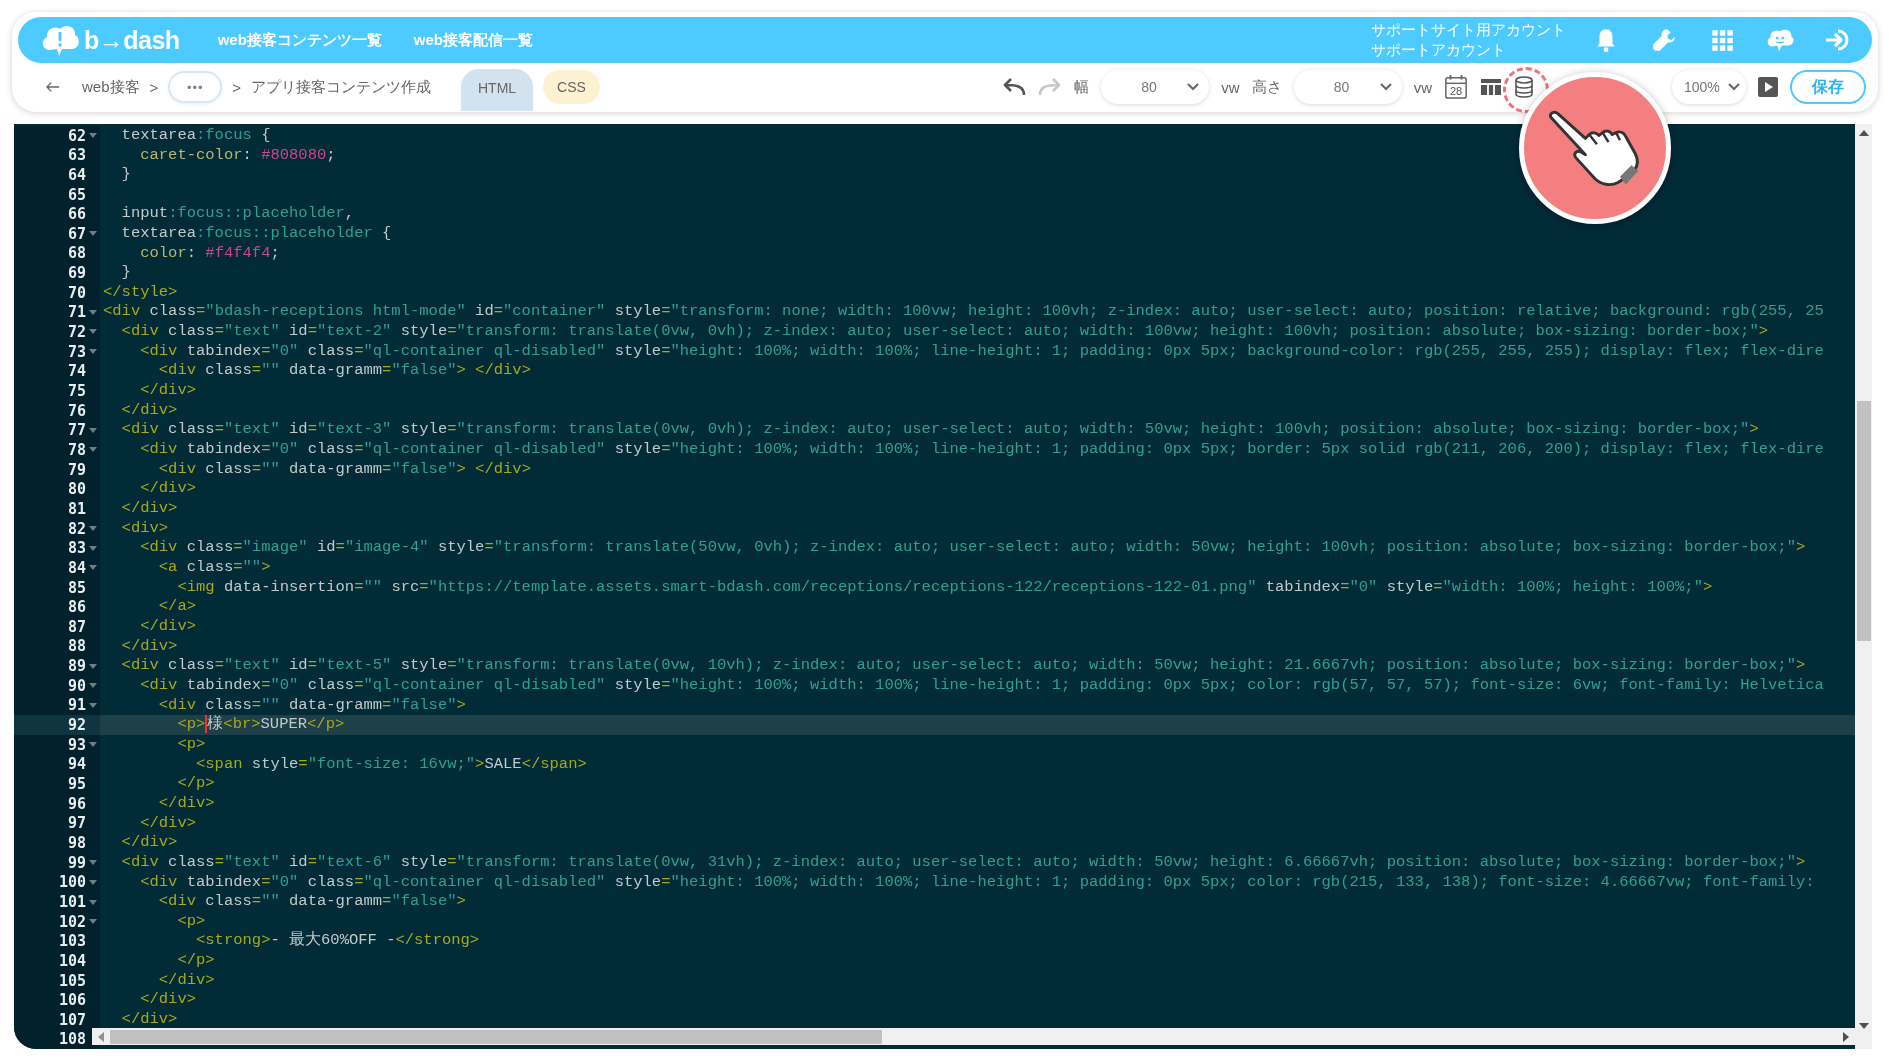 The height and width of the screenshot is (1063, 1890). Describe the element at coordinates (76, 567) in the screenshot. I see `line-number: 84` at that location.